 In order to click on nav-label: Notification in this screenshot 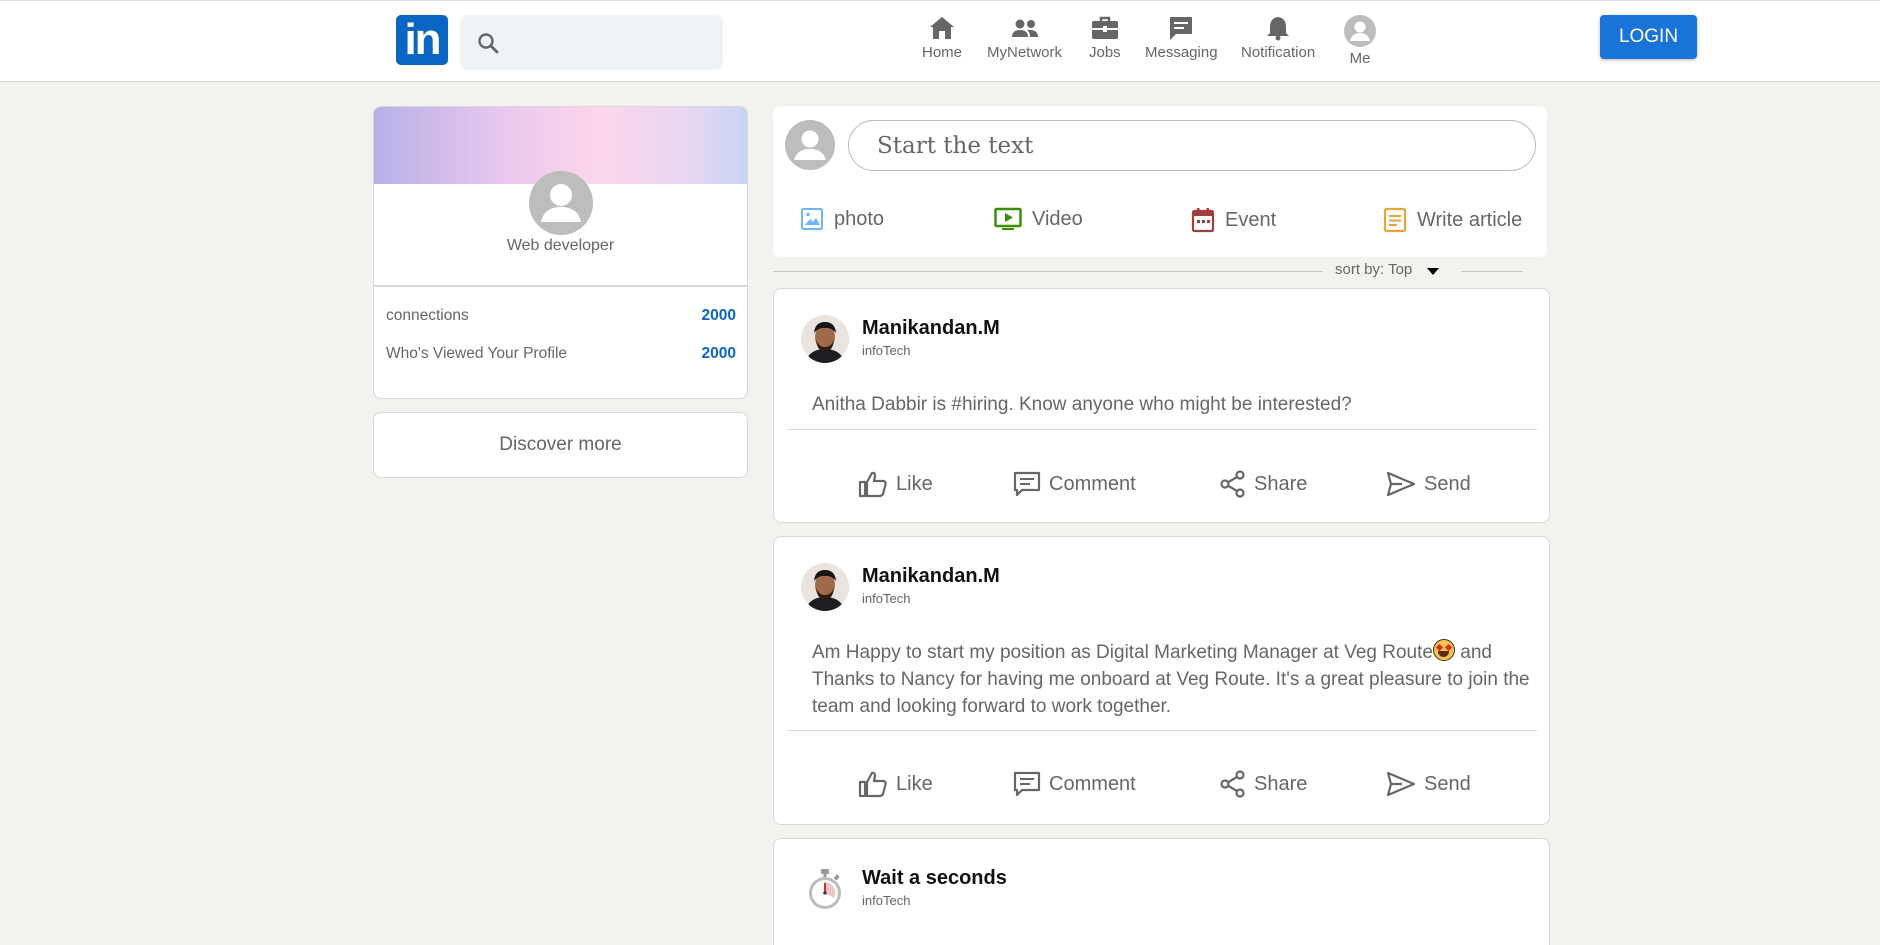, I will do `click(1278, 52)`.